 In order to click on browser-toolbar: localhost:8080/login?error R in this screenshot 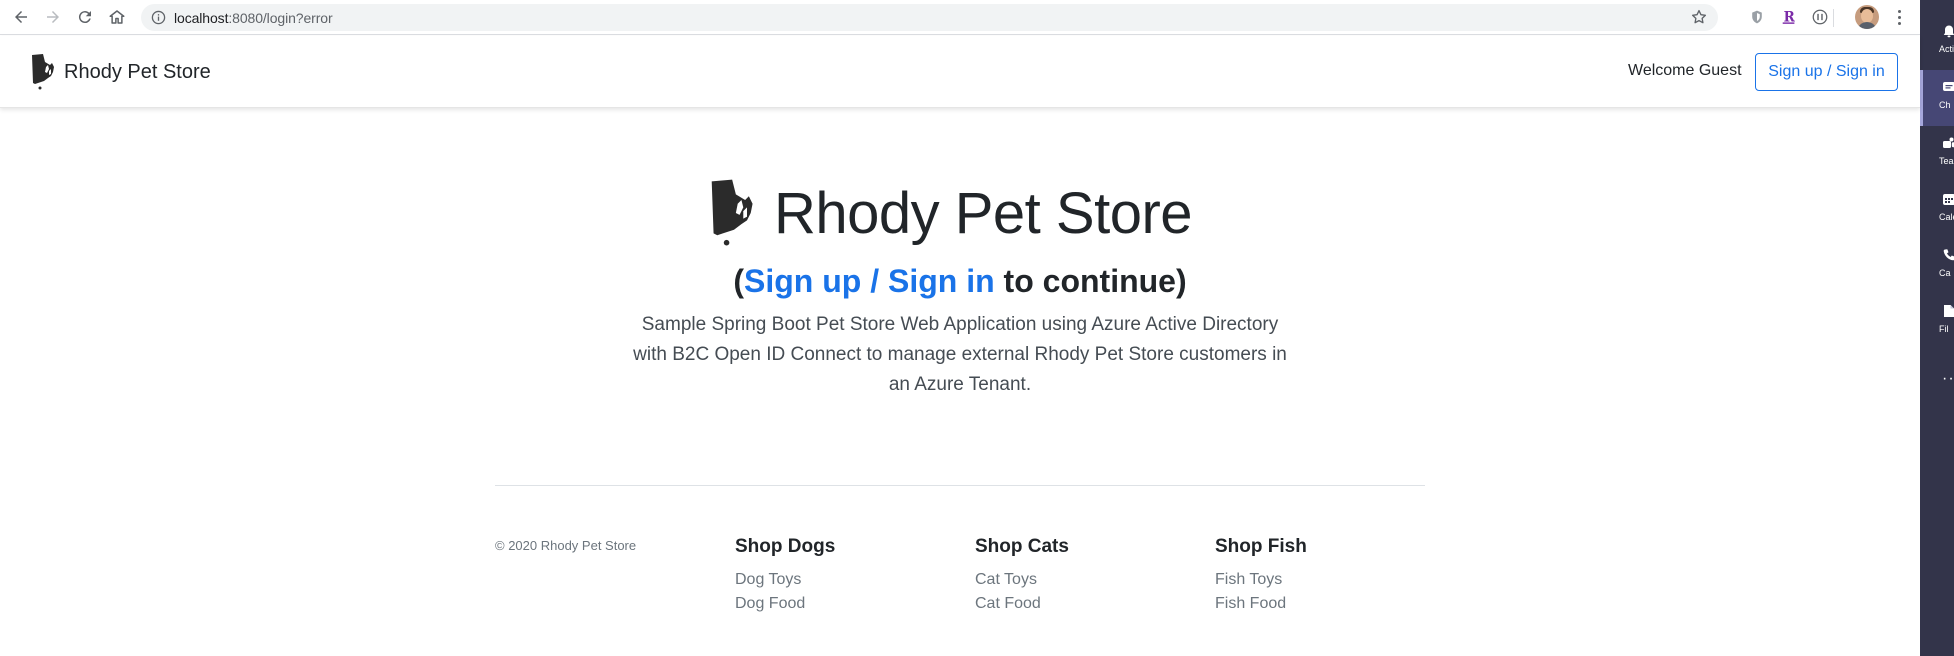, I will do `click(960, 17)`.